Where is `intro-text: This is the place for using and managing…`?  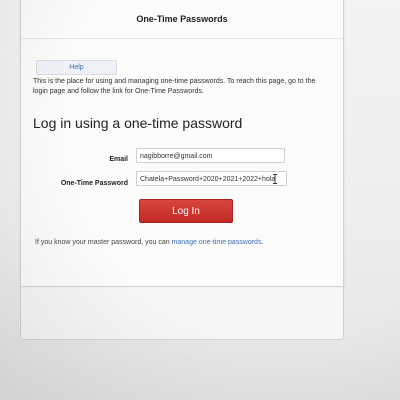 intro-text: This is the place for using and managing… is located at coordinates (174, 86).